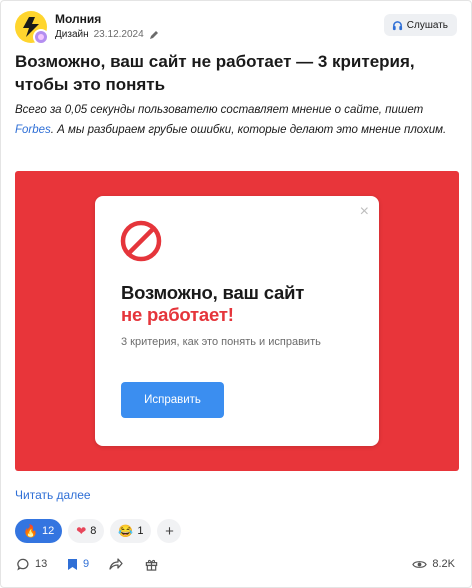 The image size is (472, 588). Describe the element at coordinates (213, 292) in the screenshot. I see `hero-title-line1: Возможно, ваш сайт` at that location.